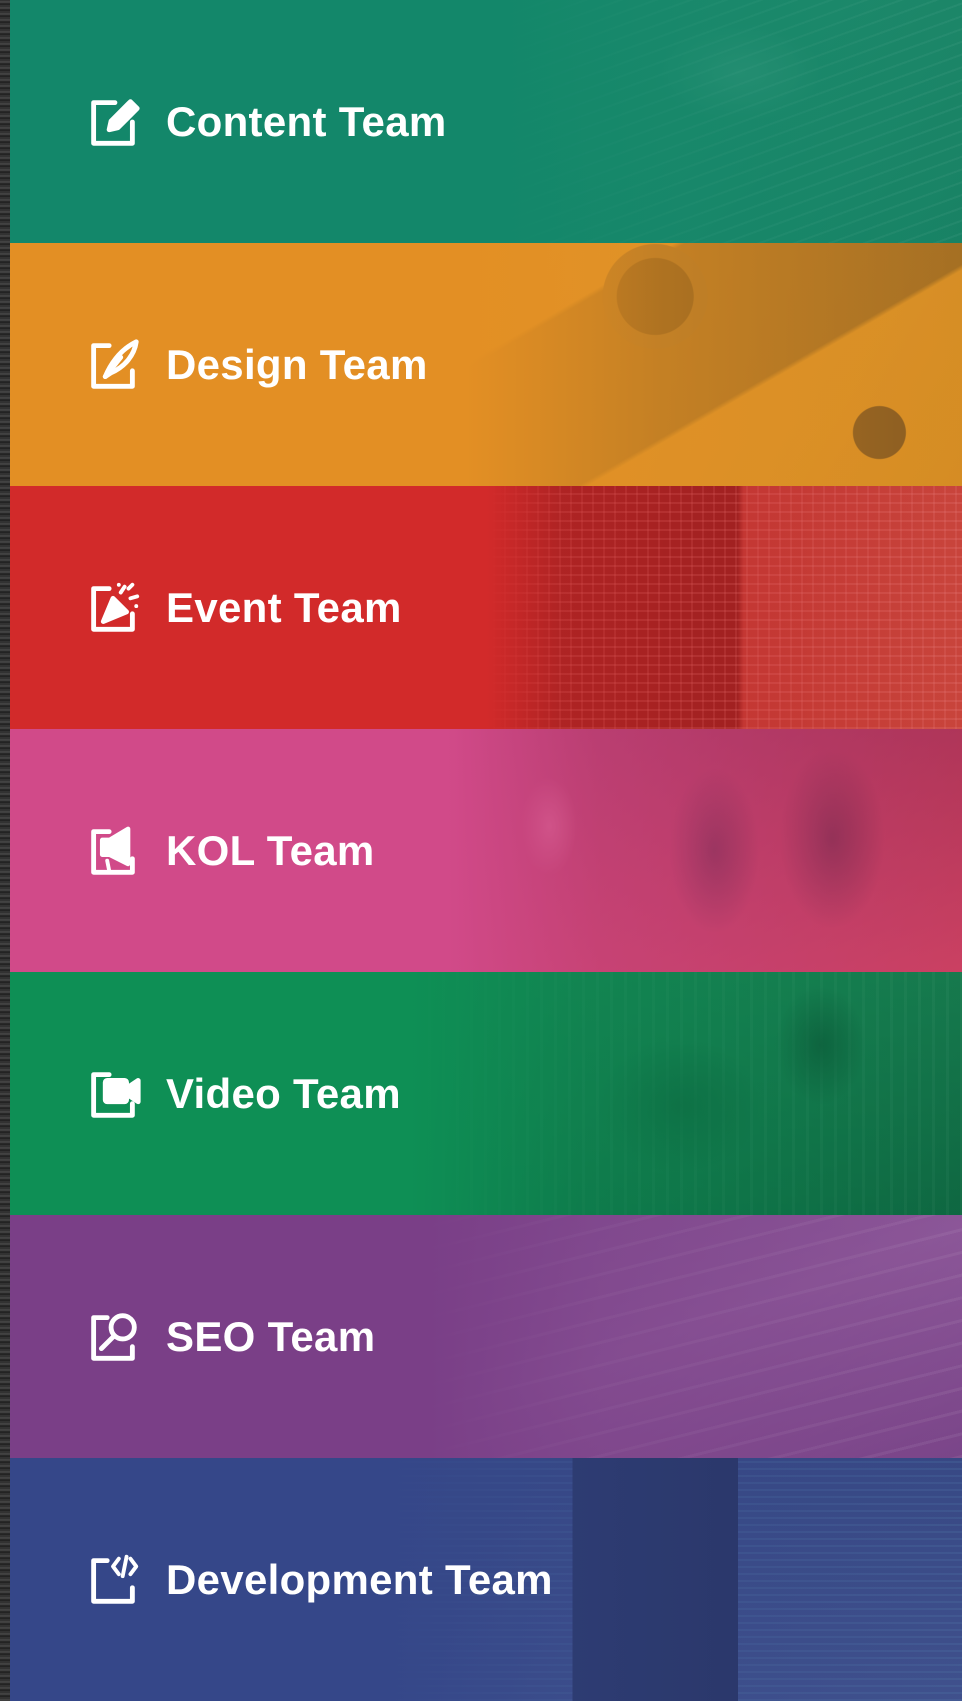  I want to click on edit-pen-icon, so click(115, 122).